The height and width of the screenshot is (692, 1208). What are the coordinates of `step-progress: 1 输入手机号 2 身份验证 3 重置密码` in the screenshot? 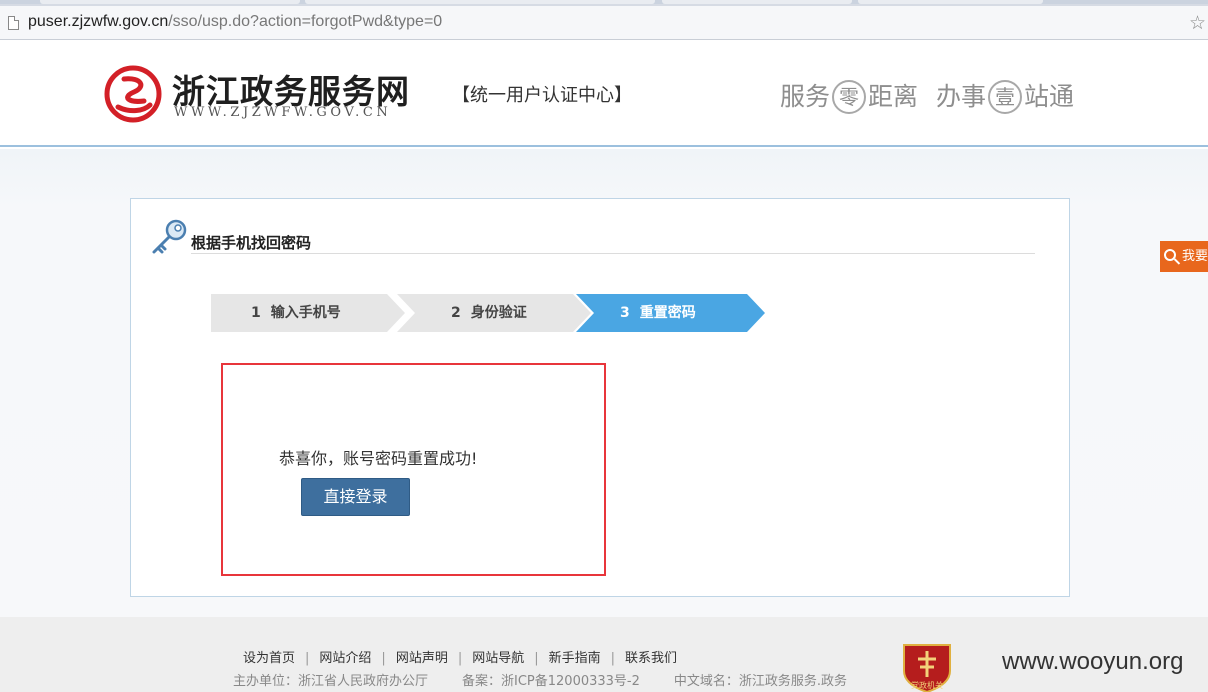 It's located at (491, 313).